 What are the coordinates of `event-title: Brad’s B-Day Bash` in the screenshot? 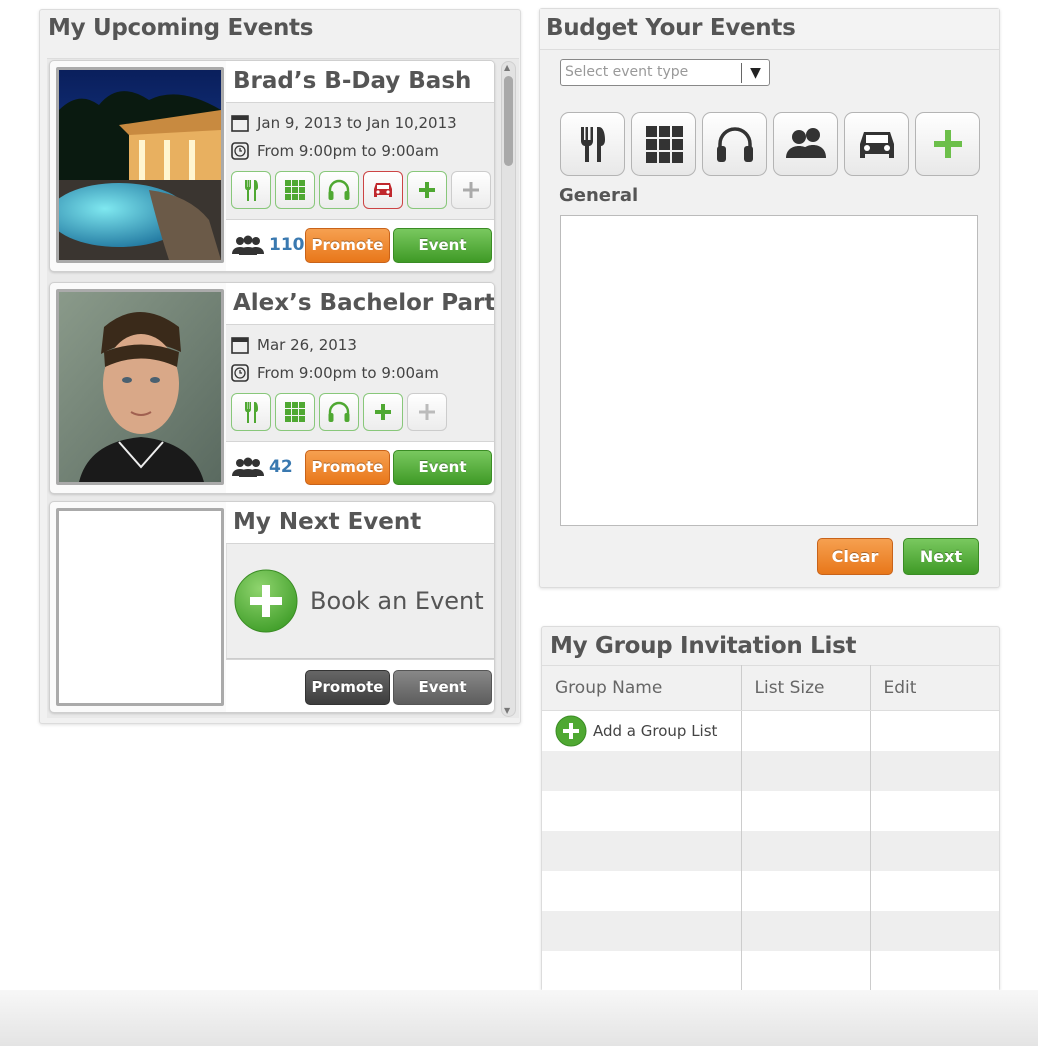 It's located at (360, 82).